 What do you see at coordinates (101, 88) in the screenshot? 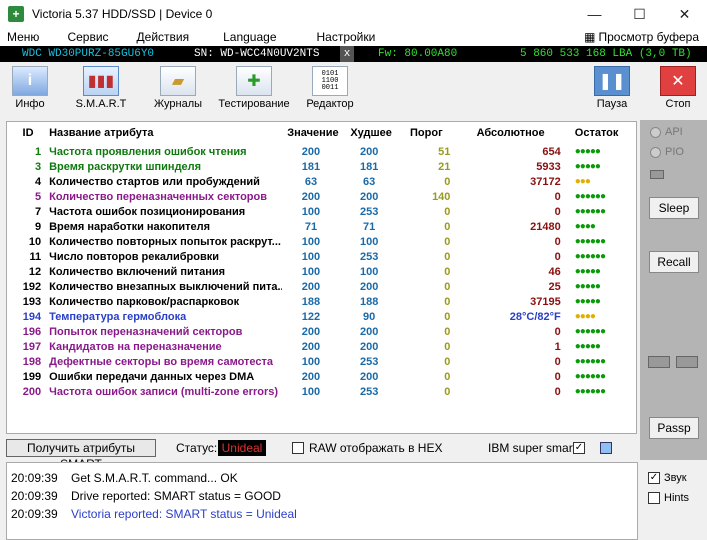
I see `smart-button: ▮▮▮ S.M.A.R.T` at bounding box center [101, 88].